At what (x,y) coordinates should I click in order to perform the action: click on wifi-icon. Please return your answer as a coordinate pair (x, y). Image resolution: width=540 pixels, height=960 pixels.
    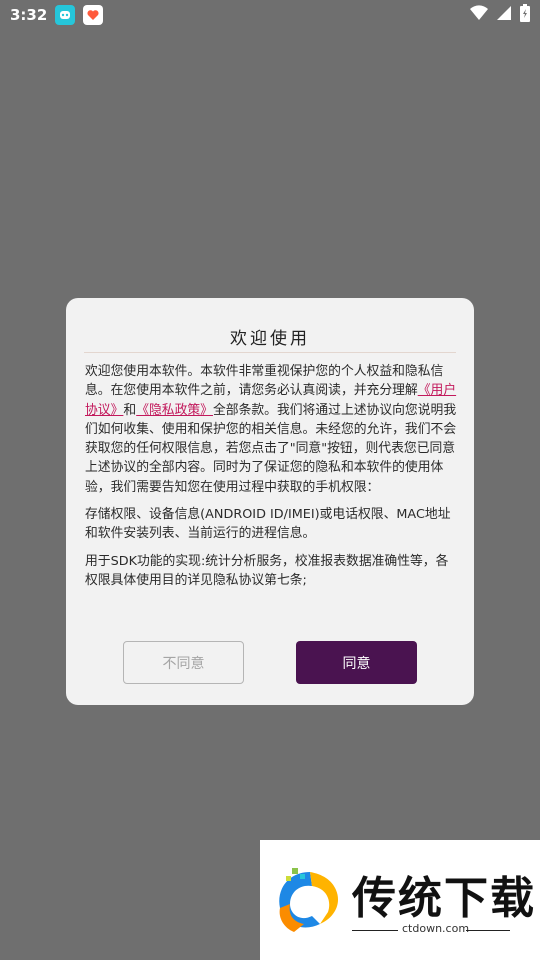
    Looking at the image, I should click on (479, 15).